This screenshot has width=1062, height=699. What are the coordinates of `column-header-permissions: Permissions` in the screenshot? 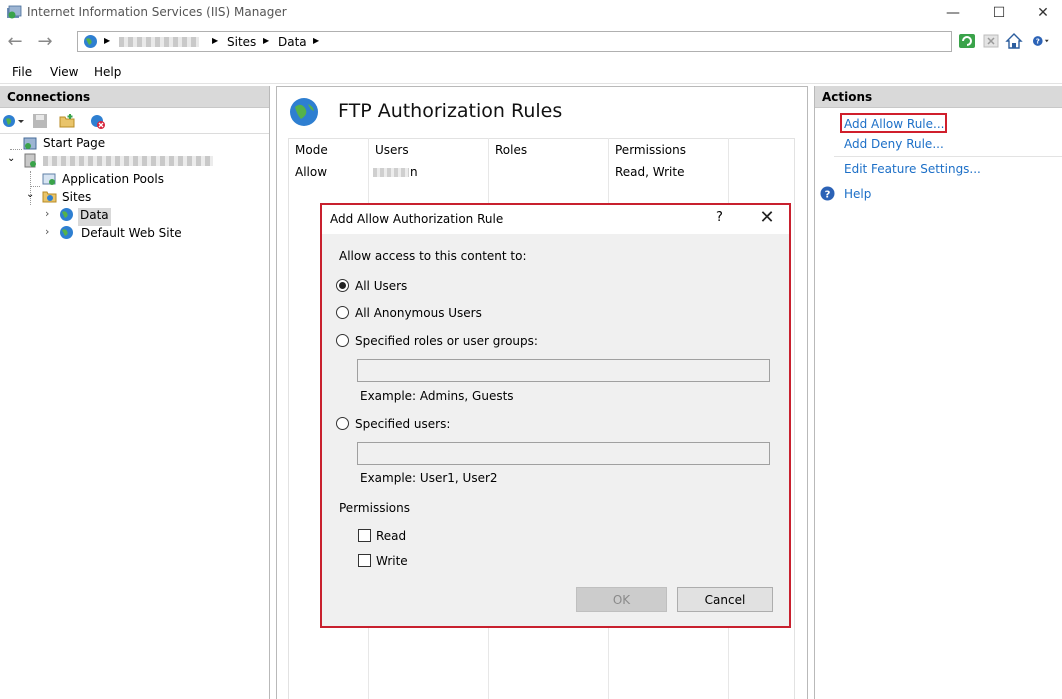 It's located at (650, 150).